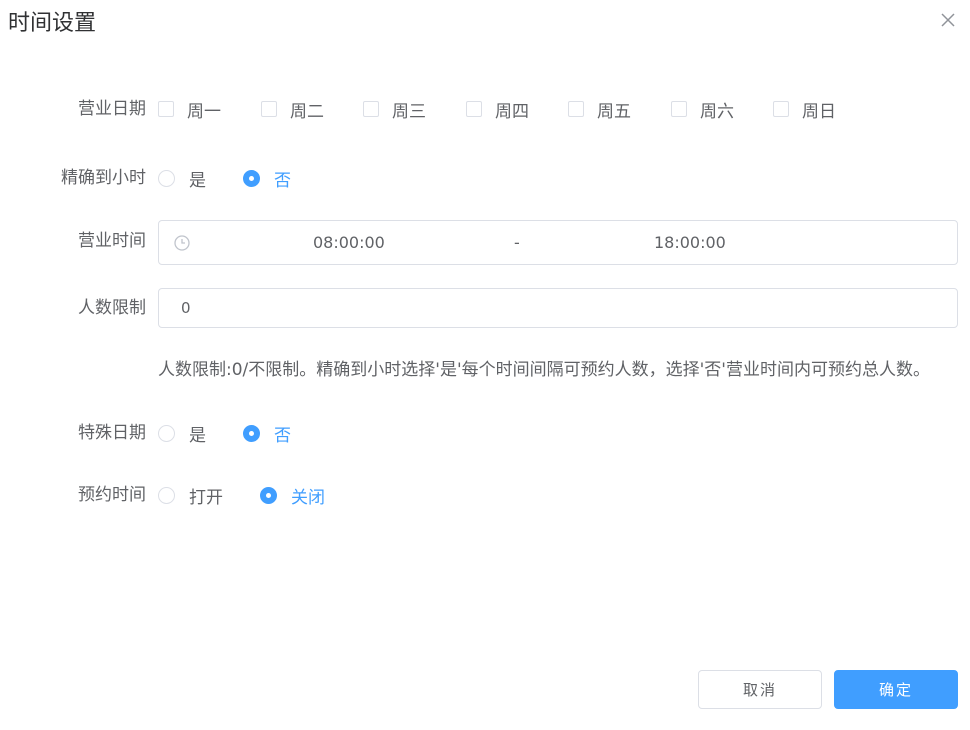 This screenshot has height=730, width=970. Describe the element at coordinates (112, 433) in the screenshot. I see `special-date-label: 特殊日期` at that location.